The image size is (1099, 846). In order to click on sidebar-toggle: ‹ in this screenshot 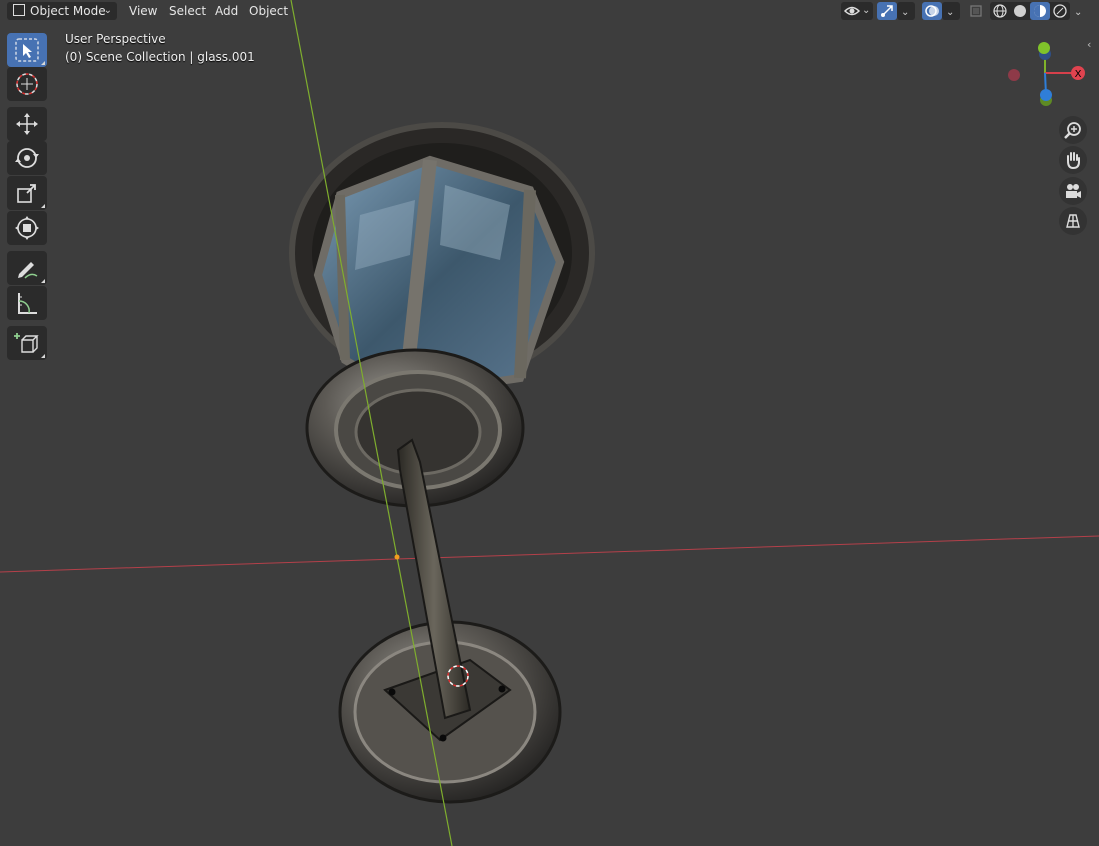, I will do `click(1093, 45)`.